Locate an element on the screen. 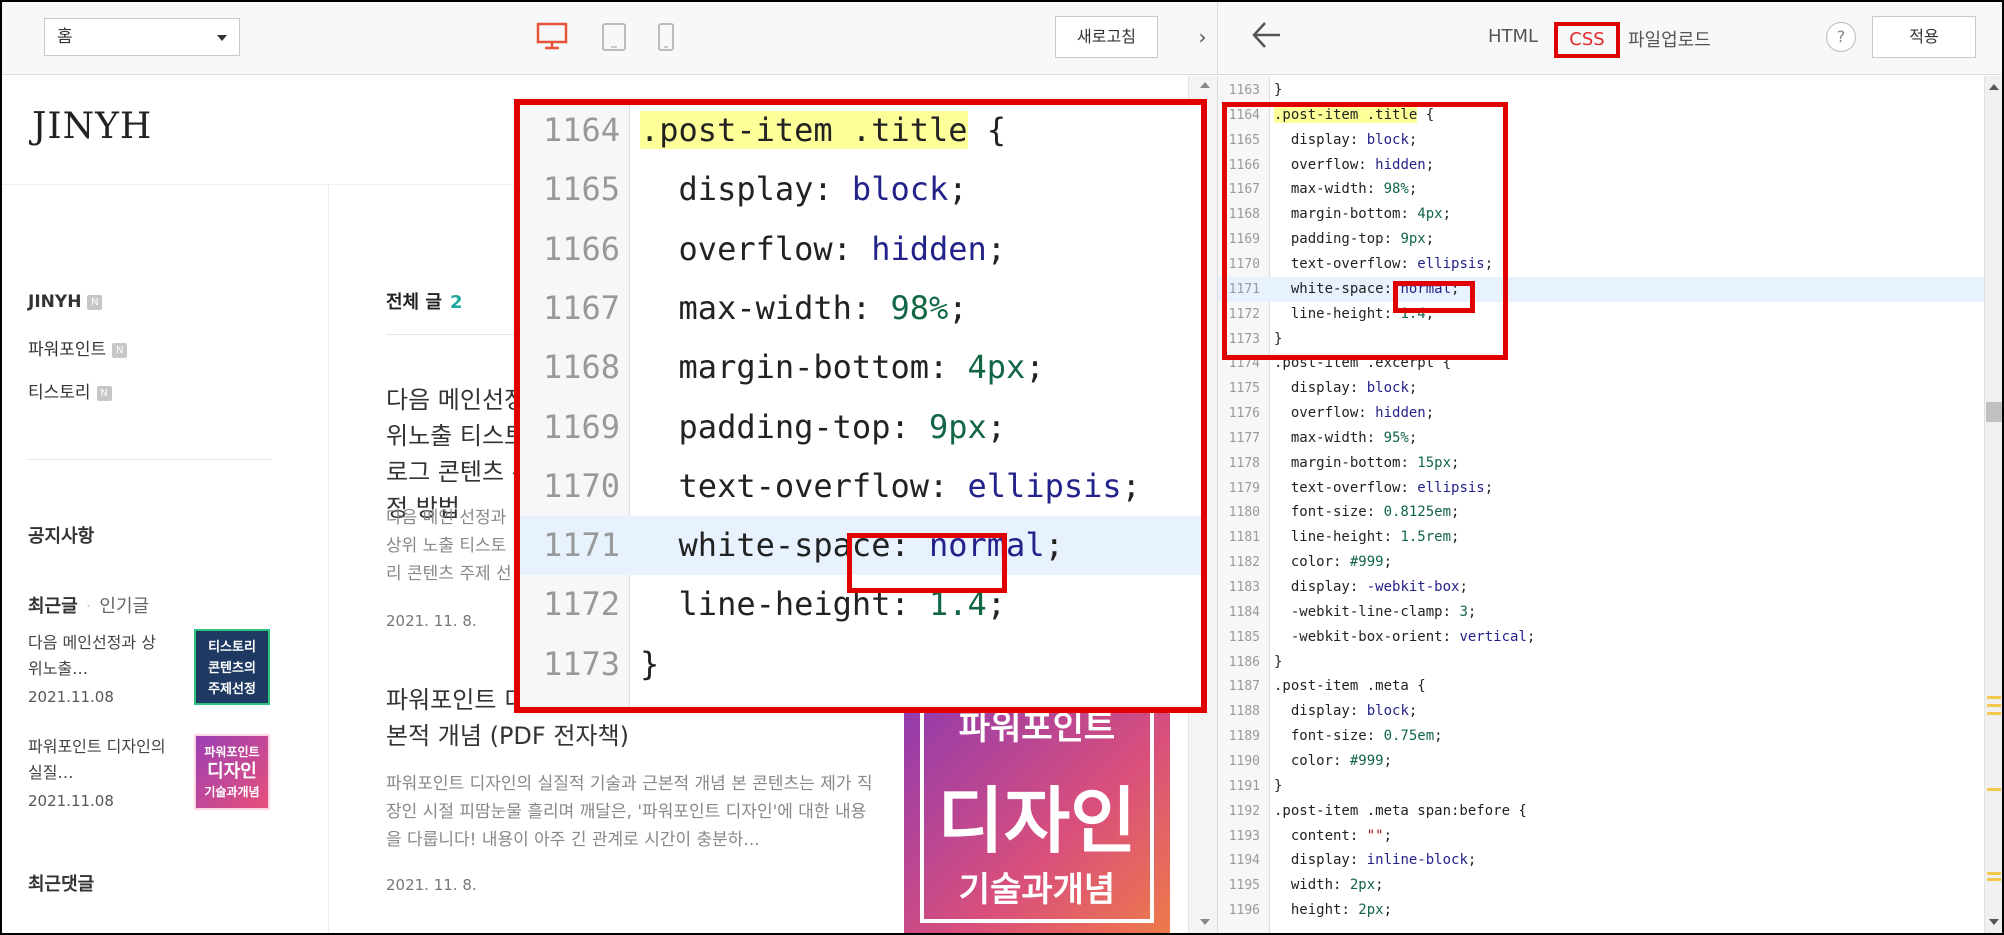 Image resolution: width=2004 pixels, height=935 pixels. code-text: .post-item .title { is located at coordinates (1354, 115).